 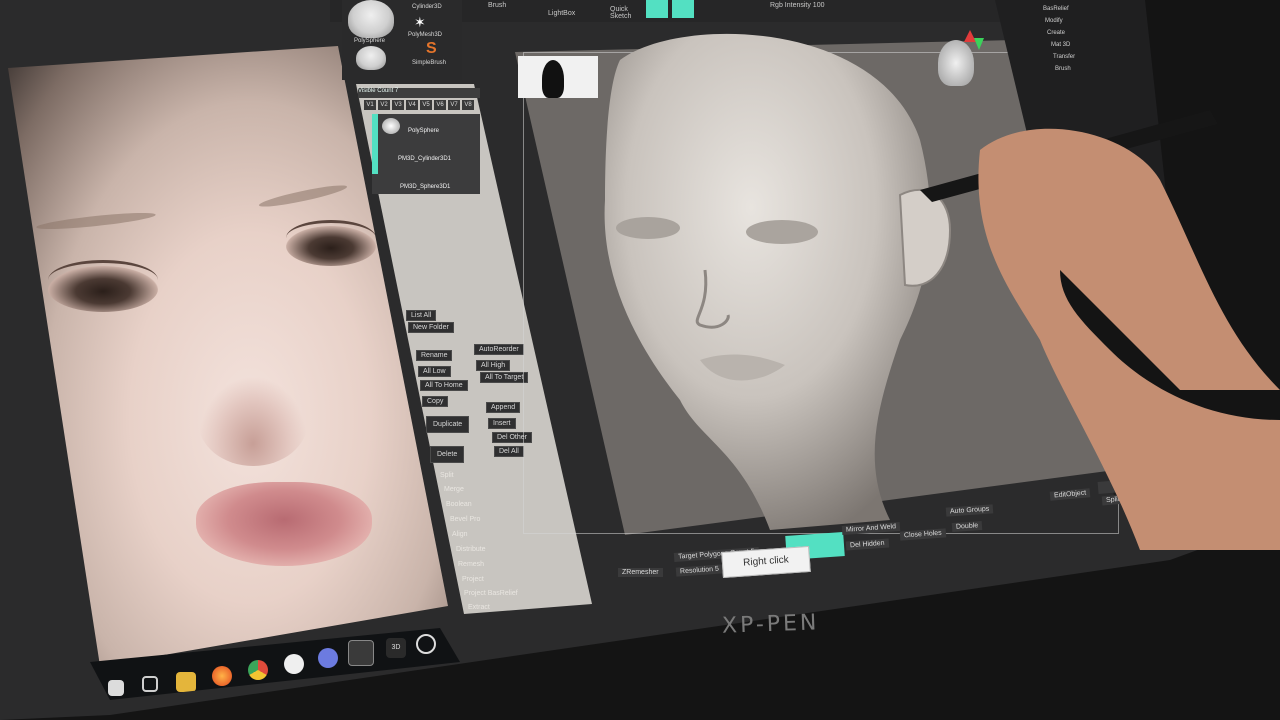 I want to click on create-label: Create, so click(x=1056, y=33).